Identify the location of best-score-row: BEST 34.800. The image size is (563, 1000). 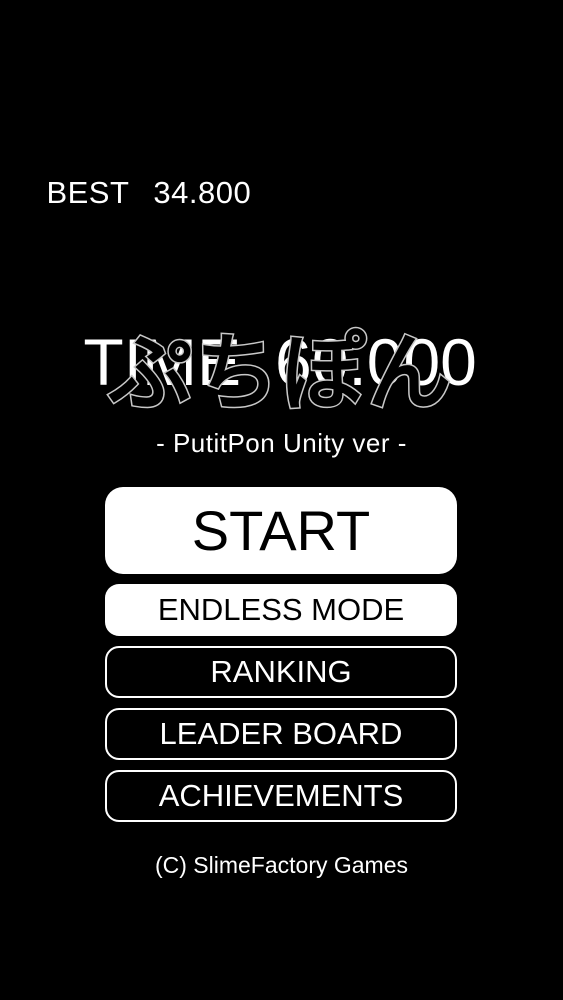
(243, 193).